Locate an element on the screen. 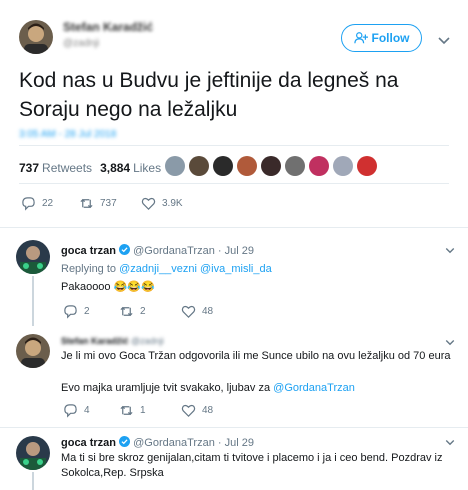 This screenshot has width=468, height=490. like-button: 3.9K is located at coordinates (162, 203).